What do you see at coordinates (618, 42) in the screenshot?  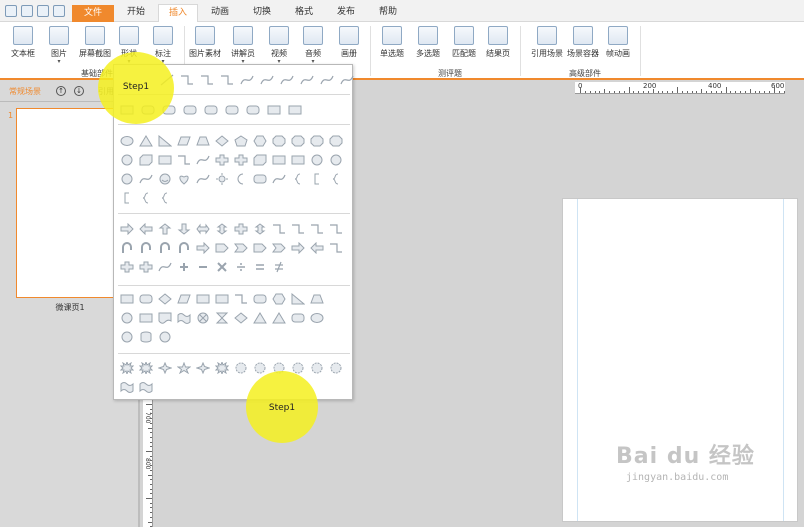 I see `frame-animation-button: 帧动画` at bounding box center [618, 42].